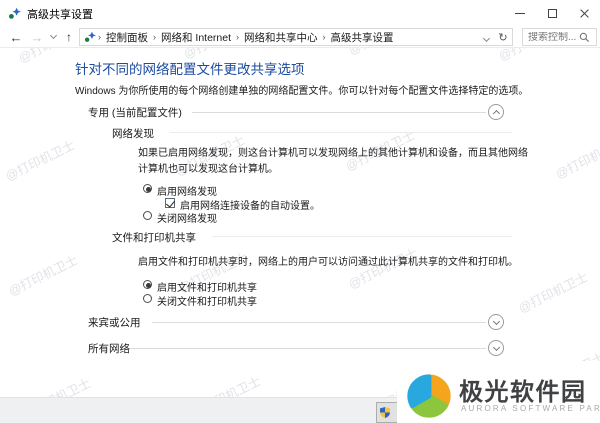  I want to click on titlebar: 高级共享设置, so click(300, 13).